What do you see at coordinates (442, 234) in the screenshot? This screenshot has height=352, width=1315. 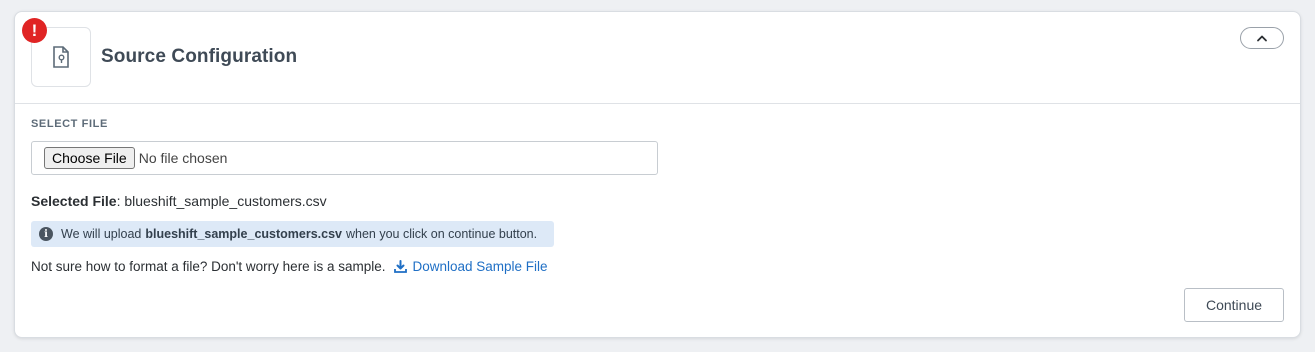 I see `info-suffix: when you click on continue button.` at bounding box center [442, 234].